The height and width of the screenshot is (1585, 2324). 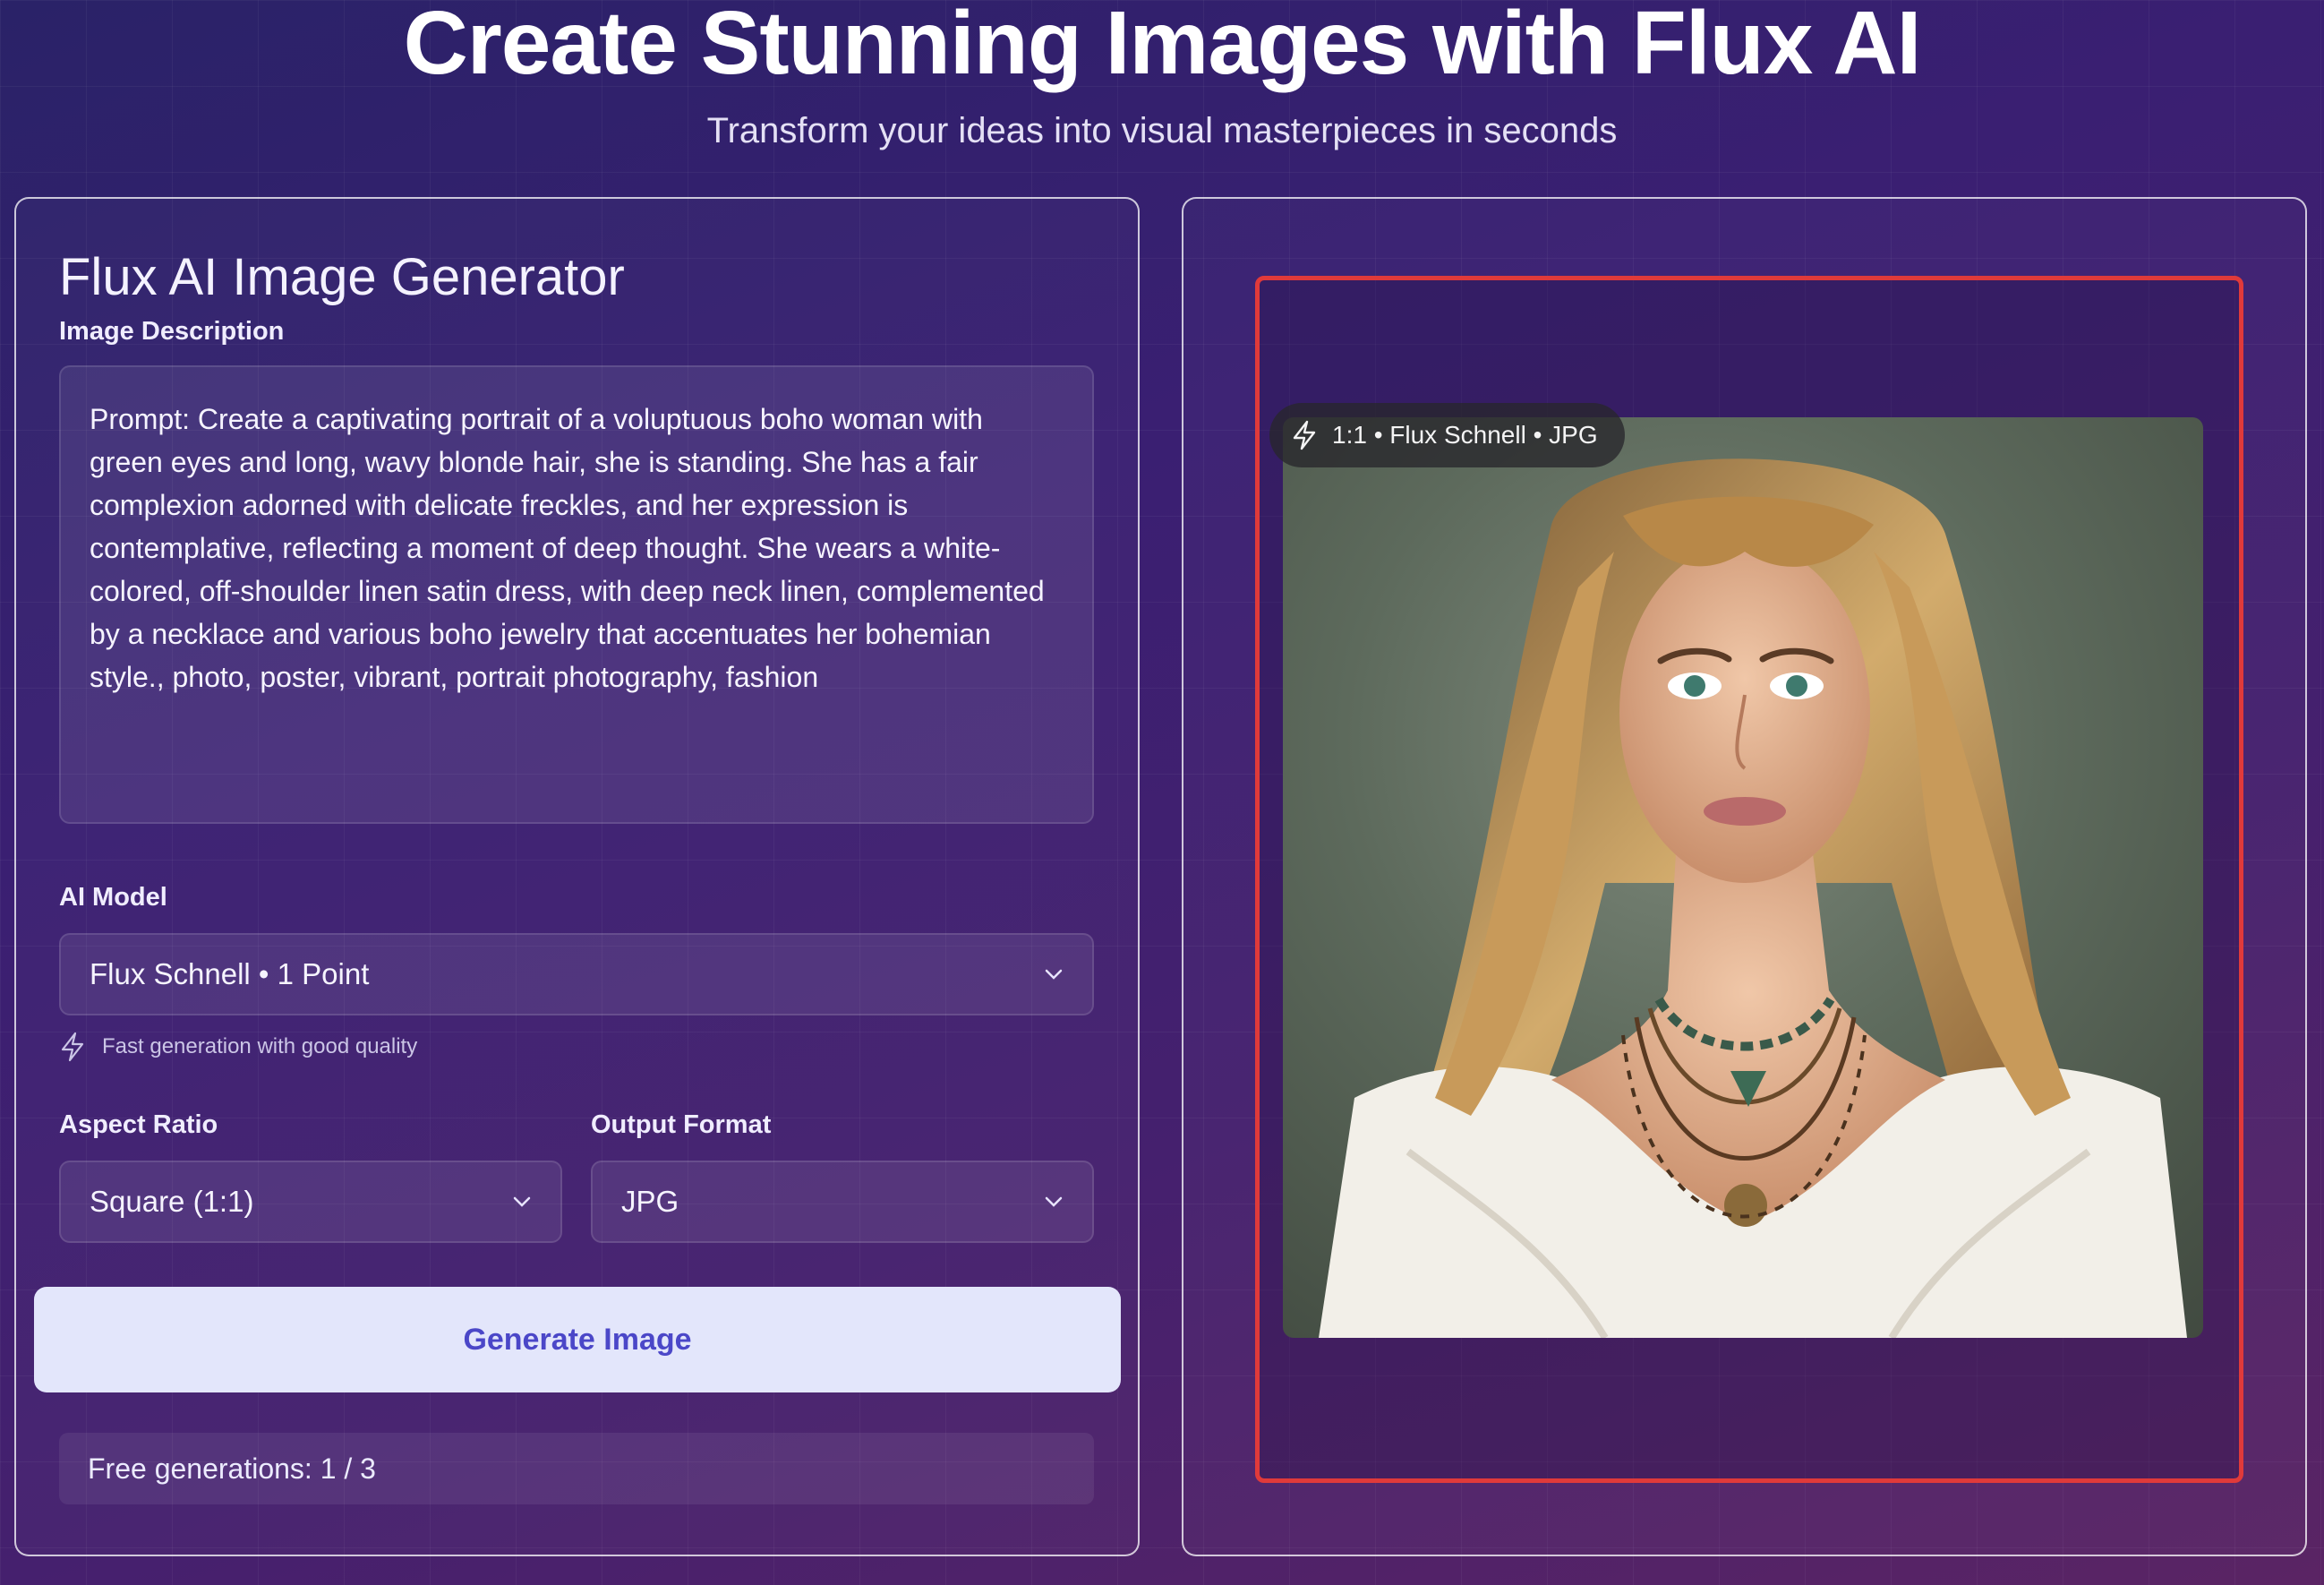 What do you see at coordinates (1465, 435) in the screenshot?
I see `image-info-text: 1:1 • Flux Schnell • JPG` at bounding box center [1465, 435].